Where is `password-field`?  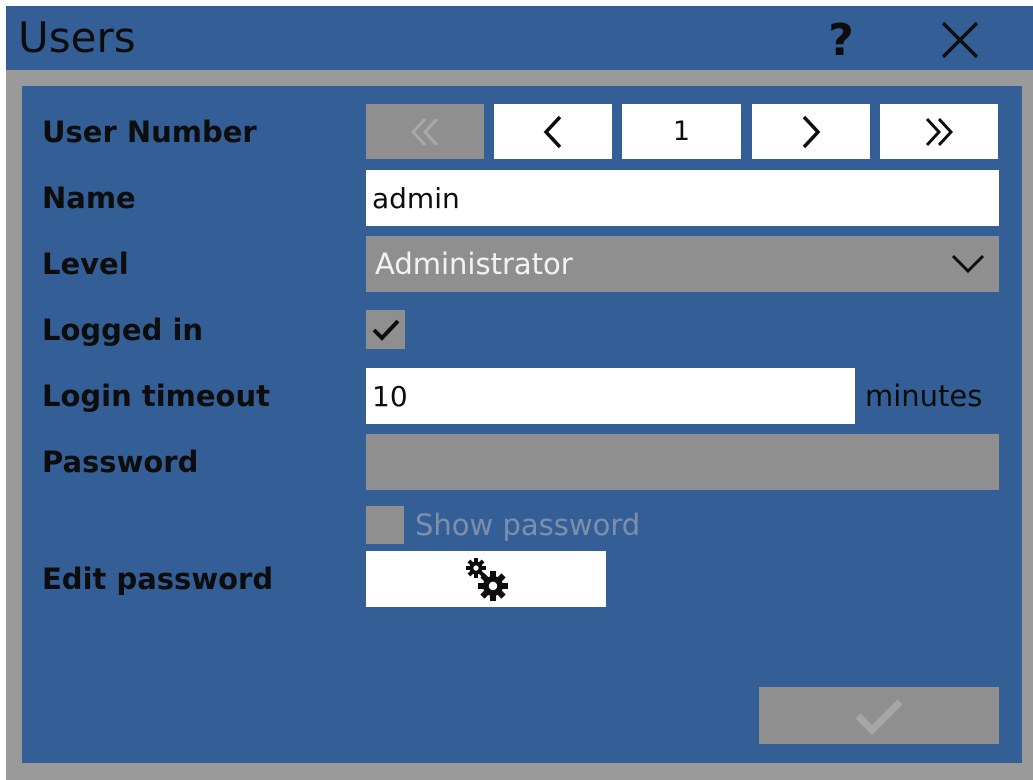 password-field is located at coordinates (682, 462).